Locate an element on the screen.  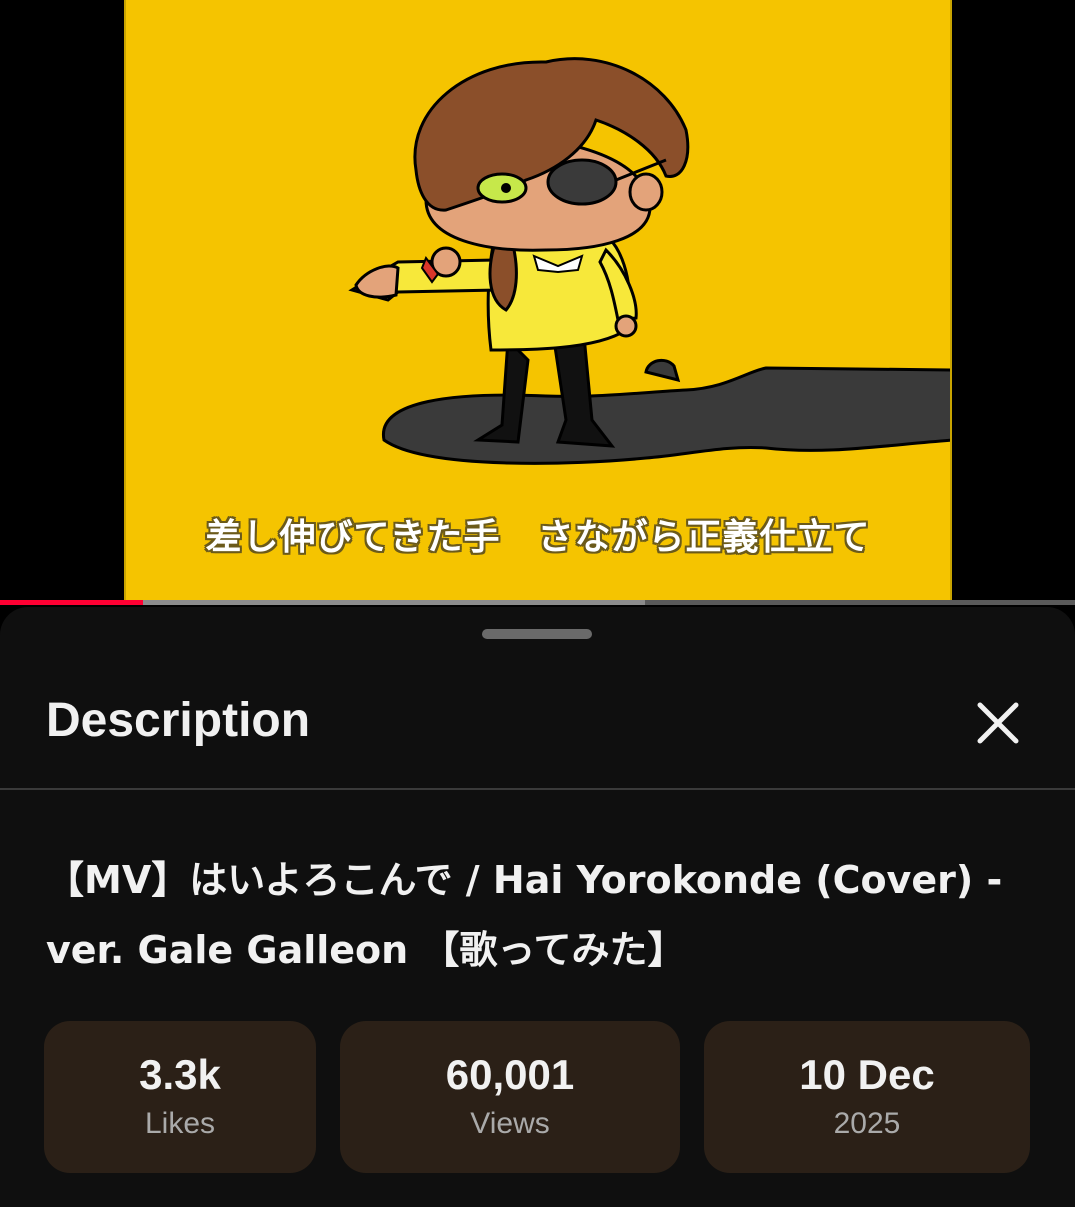
likes-value: 3.3k is located at coordinates (180, 1074).